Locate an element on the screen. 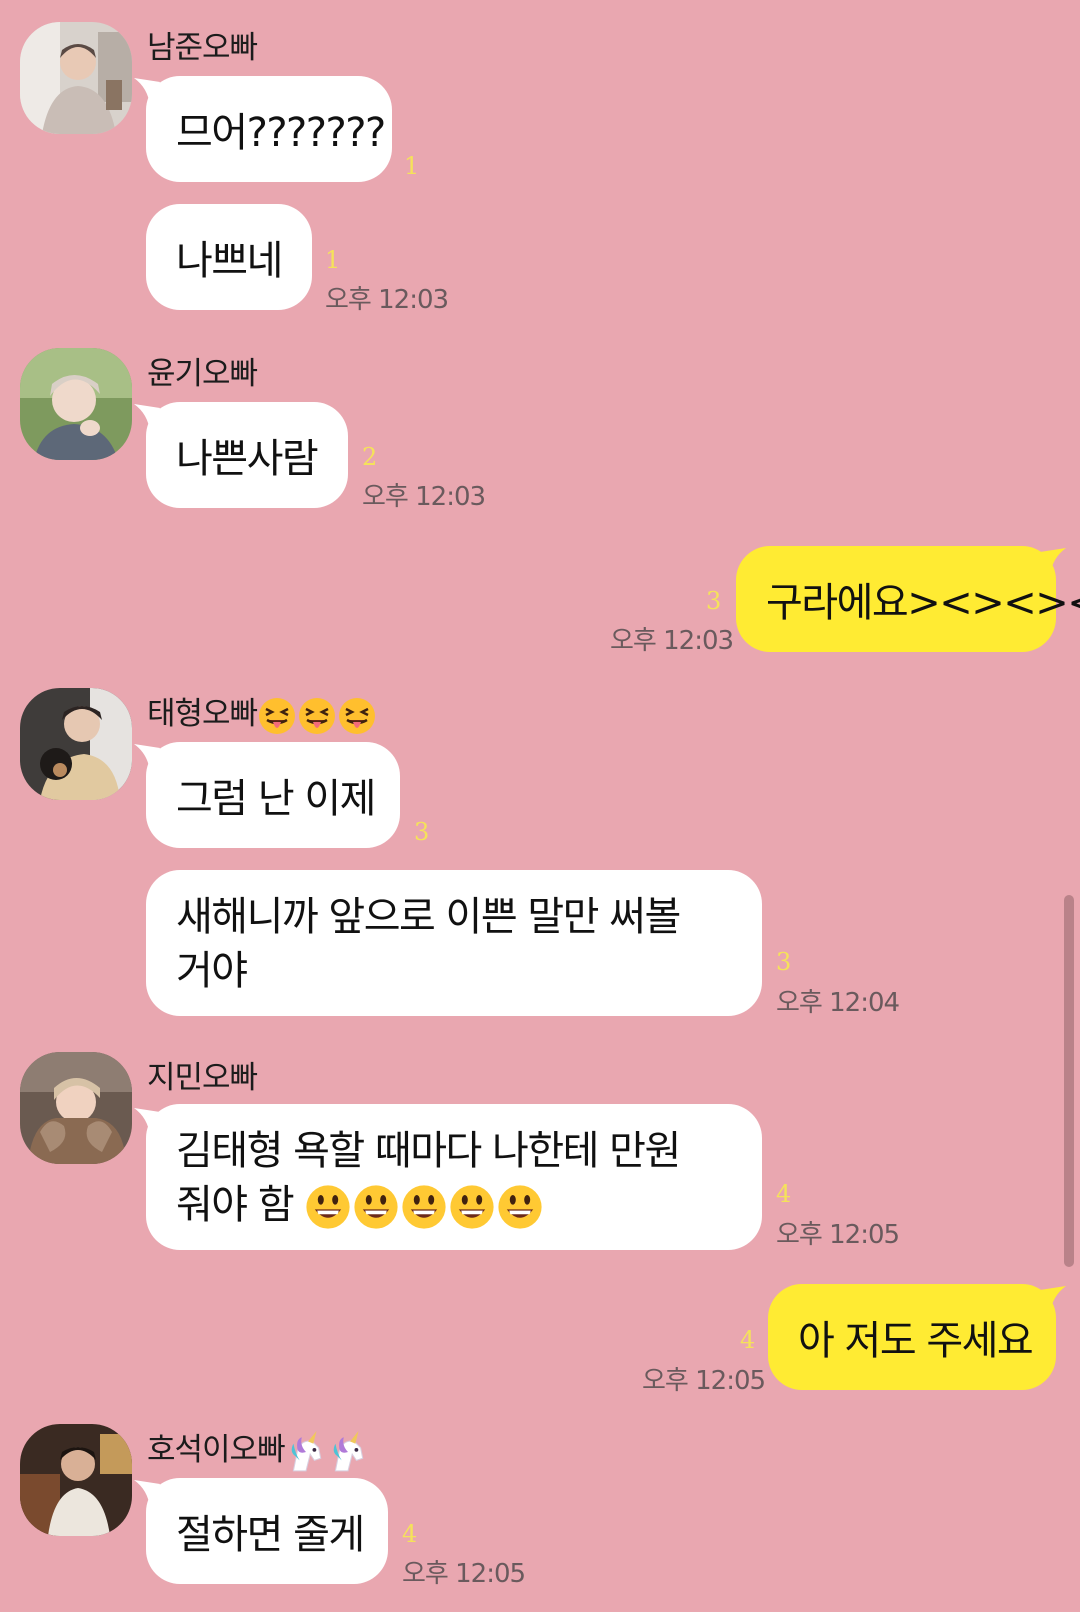  message-text-line: 새해니까 앞으로 이쁜 말만 써볼 is located at coordinates (428, 917).